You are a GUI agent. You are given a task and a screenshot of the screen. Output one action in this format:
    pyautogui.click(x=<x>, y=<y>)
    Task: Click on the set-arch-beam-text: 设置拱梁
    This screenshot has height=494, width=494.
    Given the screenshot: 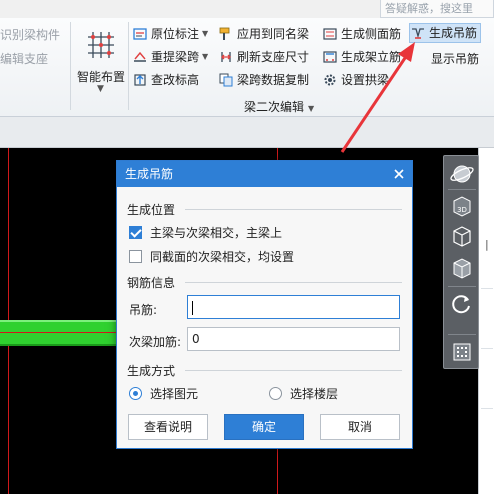 What is the action you would take?
    pyautogui.click(x=365, y=80)
    